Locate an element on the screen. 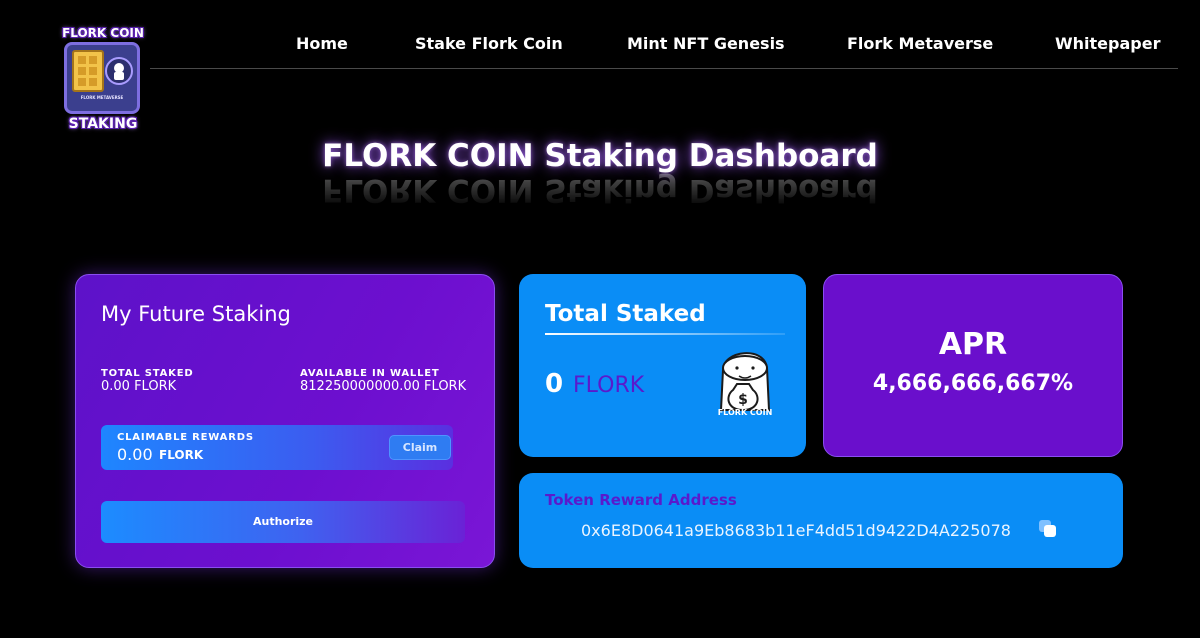 The height and width of the screenshot is (638, 1200). nav-whitepaper: Whitepaper is located at coordinates (1107, 43).